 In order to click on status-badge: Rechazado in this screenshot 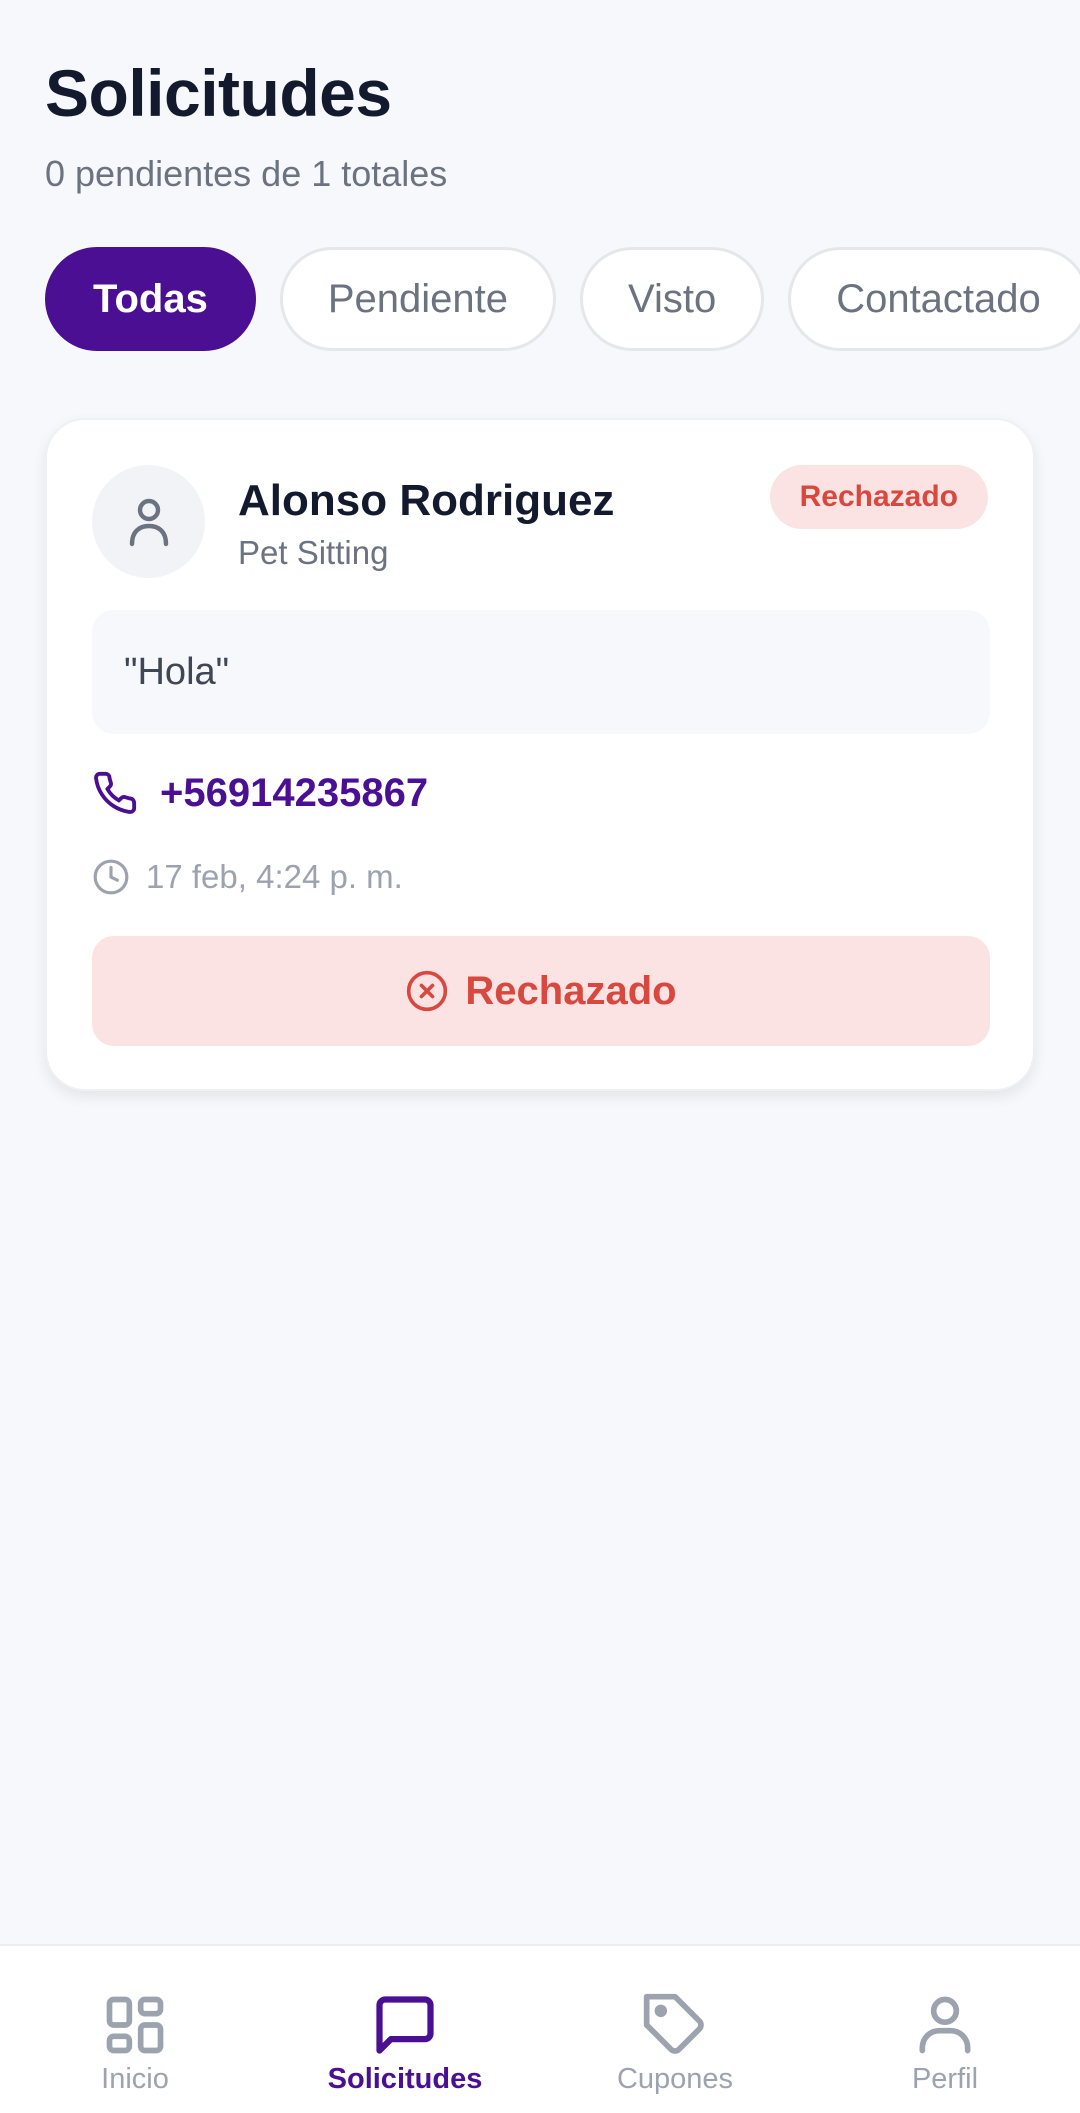, I will do `click(878, 497)`.